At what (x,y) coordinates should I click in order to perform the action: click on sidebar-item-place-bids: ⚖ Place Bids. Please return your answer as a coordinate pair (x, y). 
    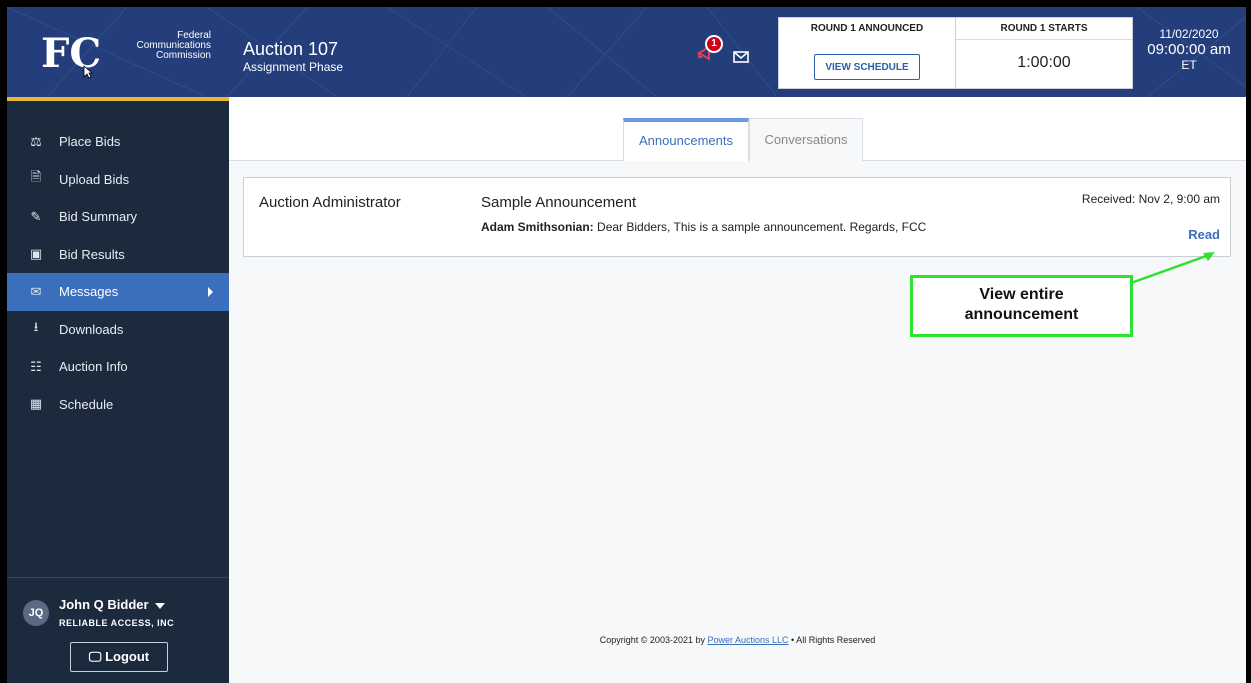
    Looking at the image, I should click on (118, 142).